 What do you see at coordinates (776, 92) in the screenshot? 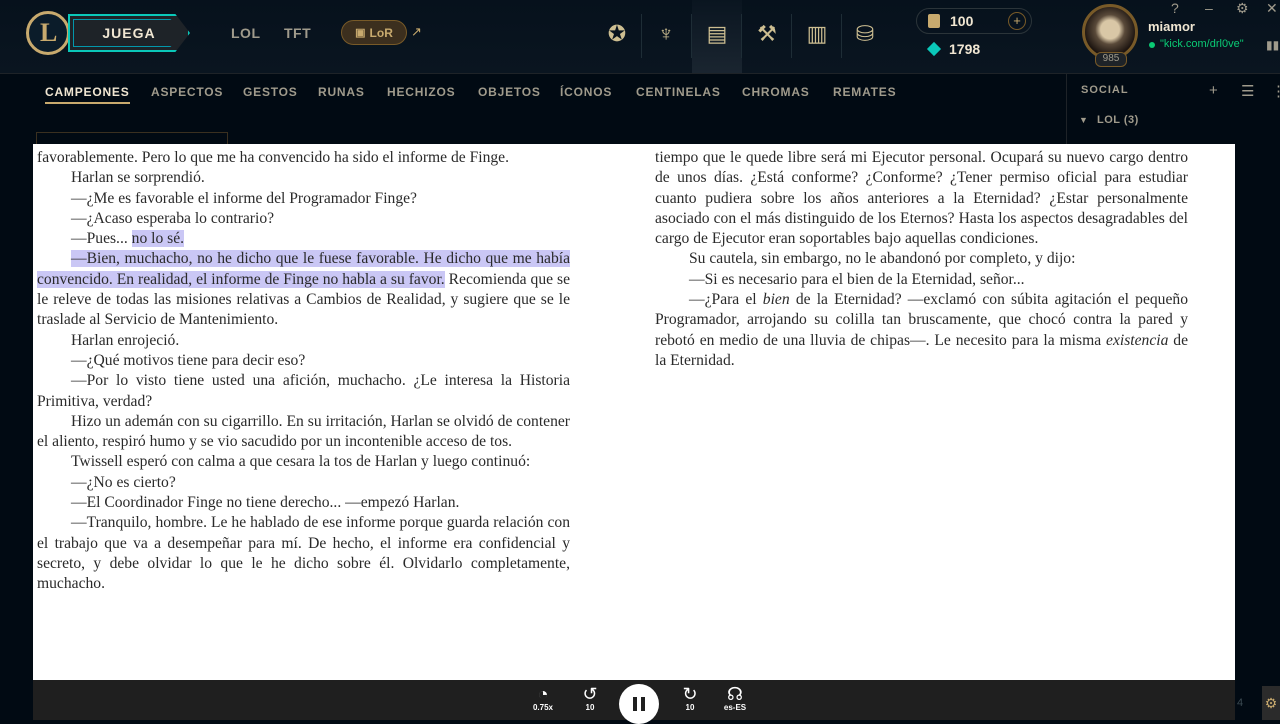
I see `tab-chromas: CHROMAS` at bounding box center [776, 92].